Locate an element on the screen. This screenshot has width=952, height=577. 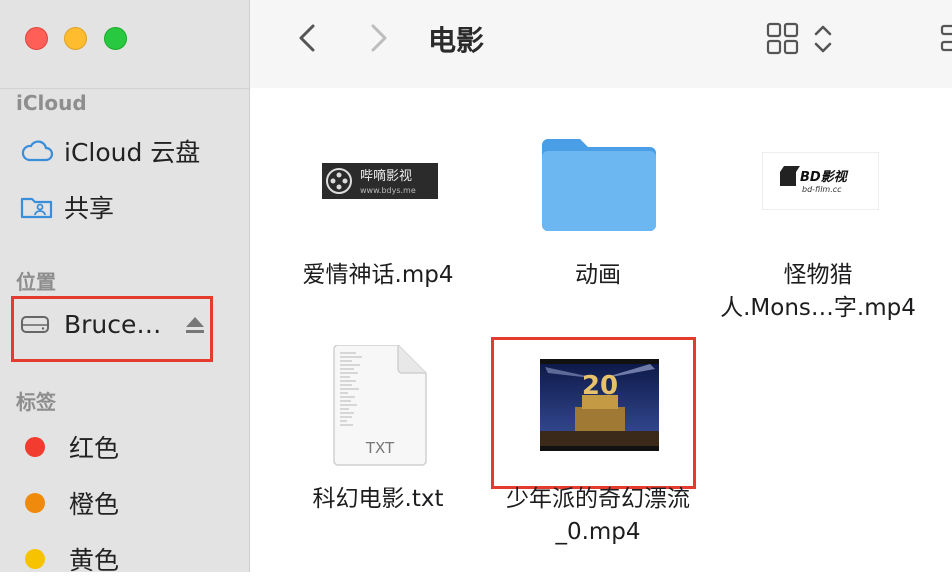
thumb-brand: BD影视 is located at coordinates (824, 177).